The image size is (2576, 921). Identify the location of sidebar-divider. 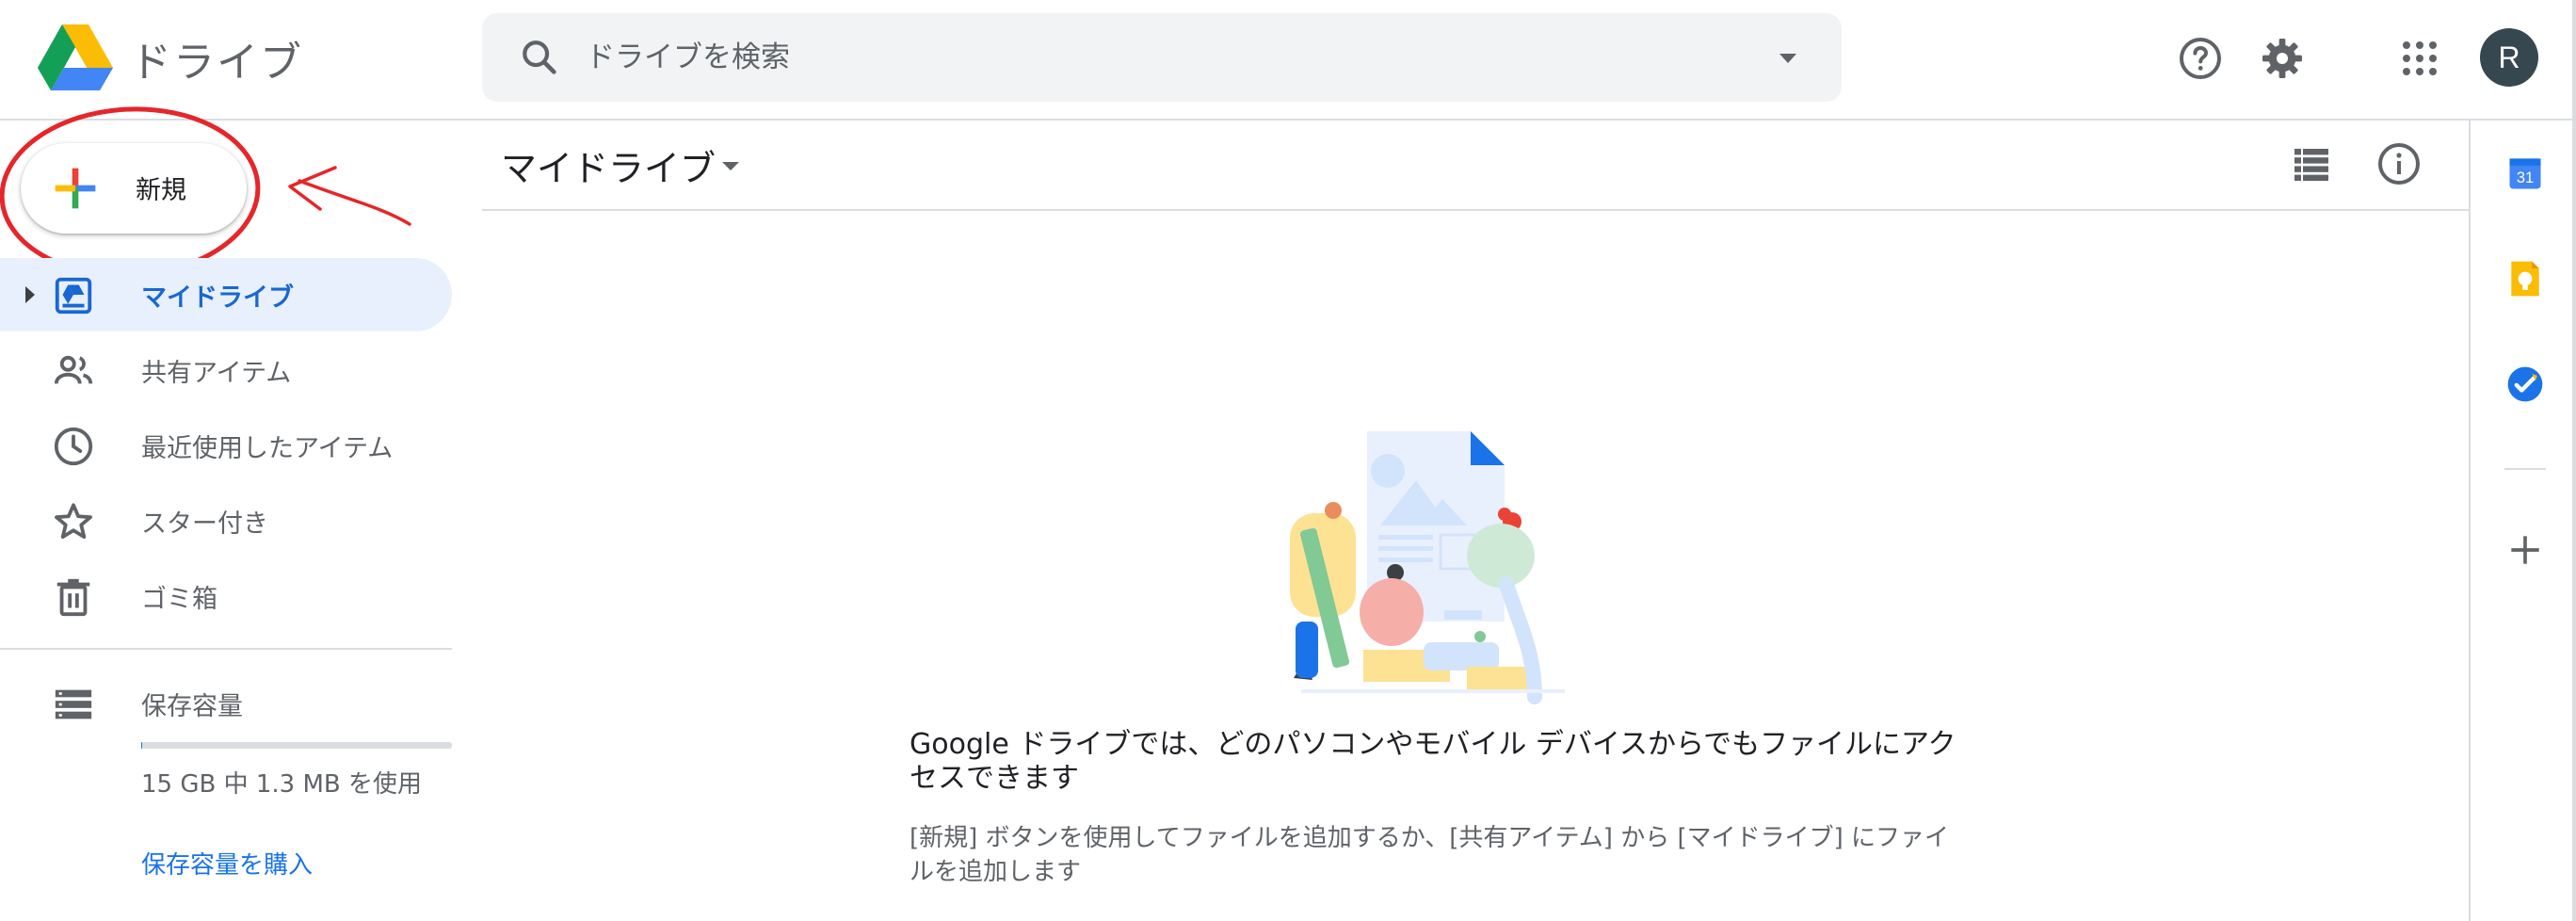
(226, 649).